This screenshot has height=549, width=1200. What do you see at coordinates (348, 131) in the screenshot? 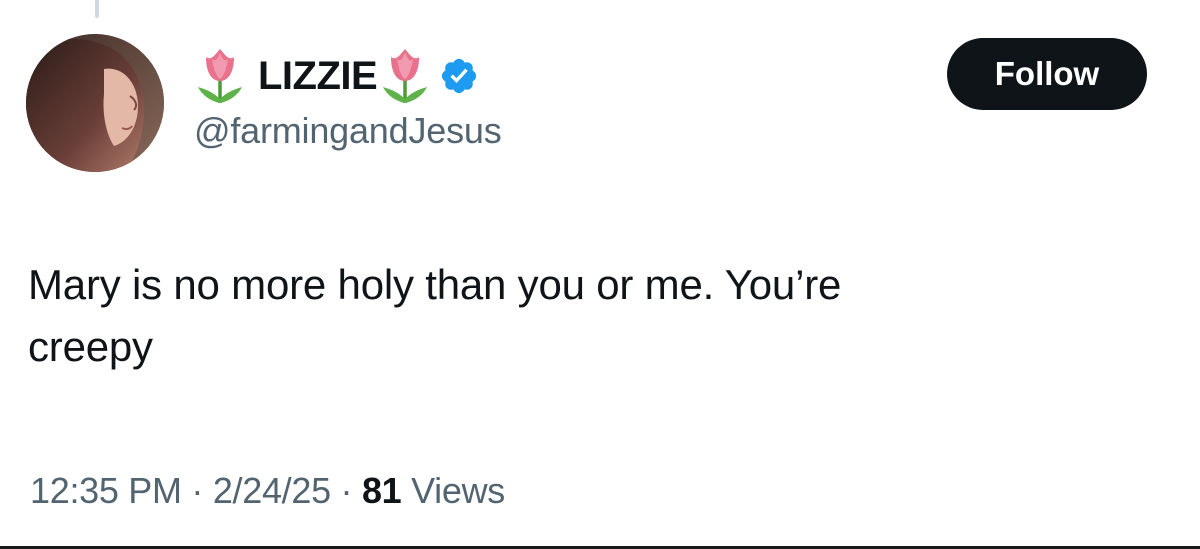
I see `user-handle: @farmingandJesus` at bounding box center [348, 131].